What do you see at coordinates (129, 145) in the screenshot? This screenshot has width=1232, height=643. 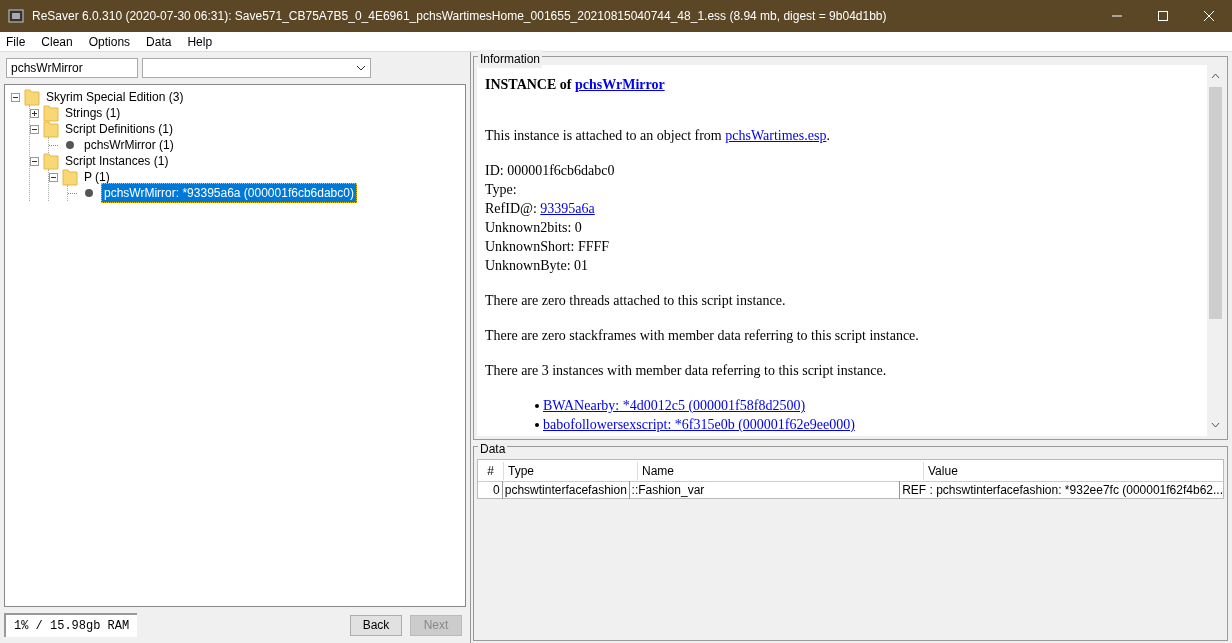 I see `tree-item: pchsWrMirror (1)` at bounding box center [129, 145].